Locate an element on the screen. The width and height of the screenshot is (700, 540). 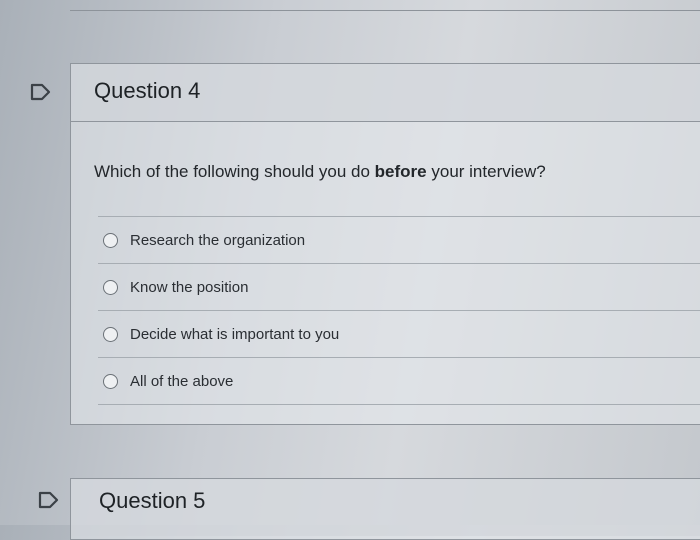
answer-label: Research the organization is located at coordinates (218, 240).